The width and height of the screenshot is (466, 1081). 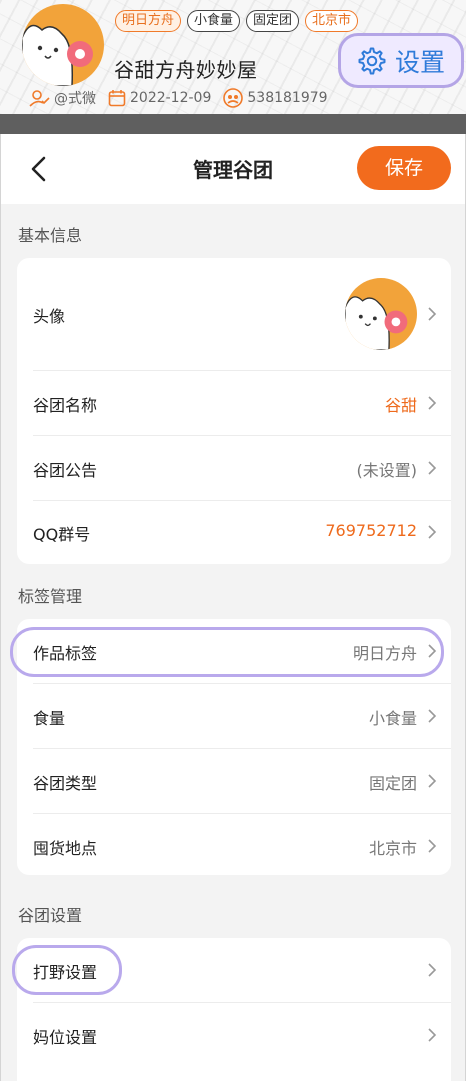 What do you see at coordinates (234, 532) in the screenshot?
I see `row-qq-group: QQ群号 769752712` at bounding box center [234, 532].